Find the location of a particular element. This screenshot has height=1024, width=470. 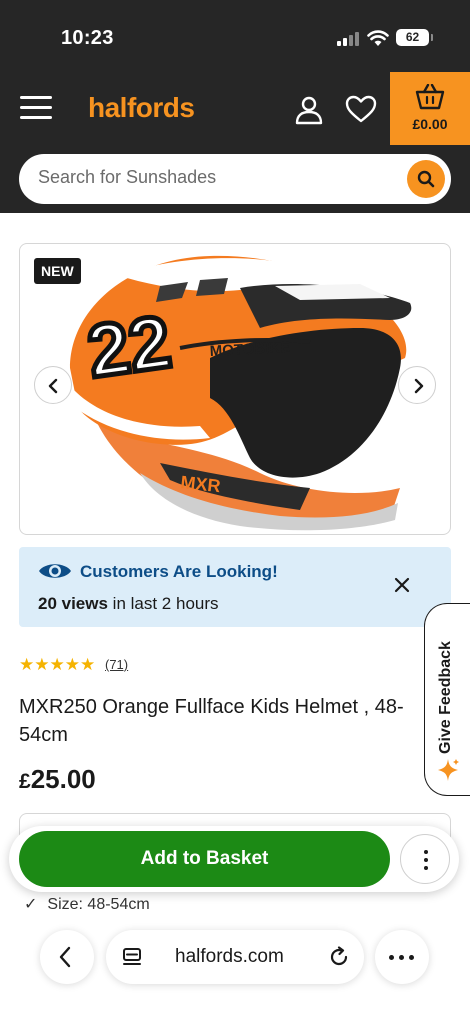

browser-toolbar: halfords.com is located at coordinates (235, 967).